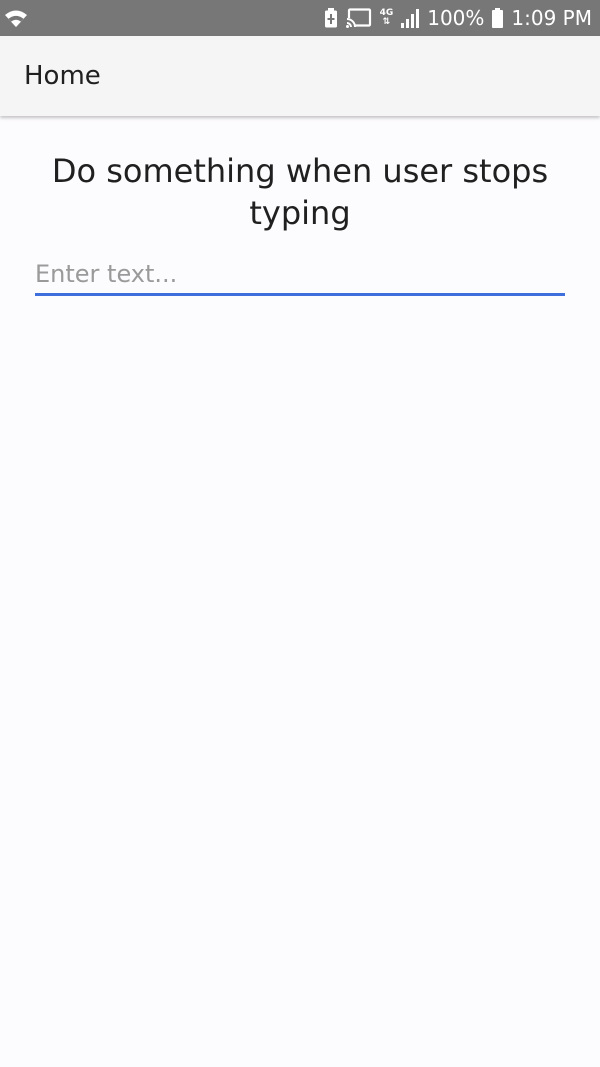  What do you see at coordinates (551, 18) in the screenshot?
I see `clock: 1:09 PM` at bounding box center [551, 18].